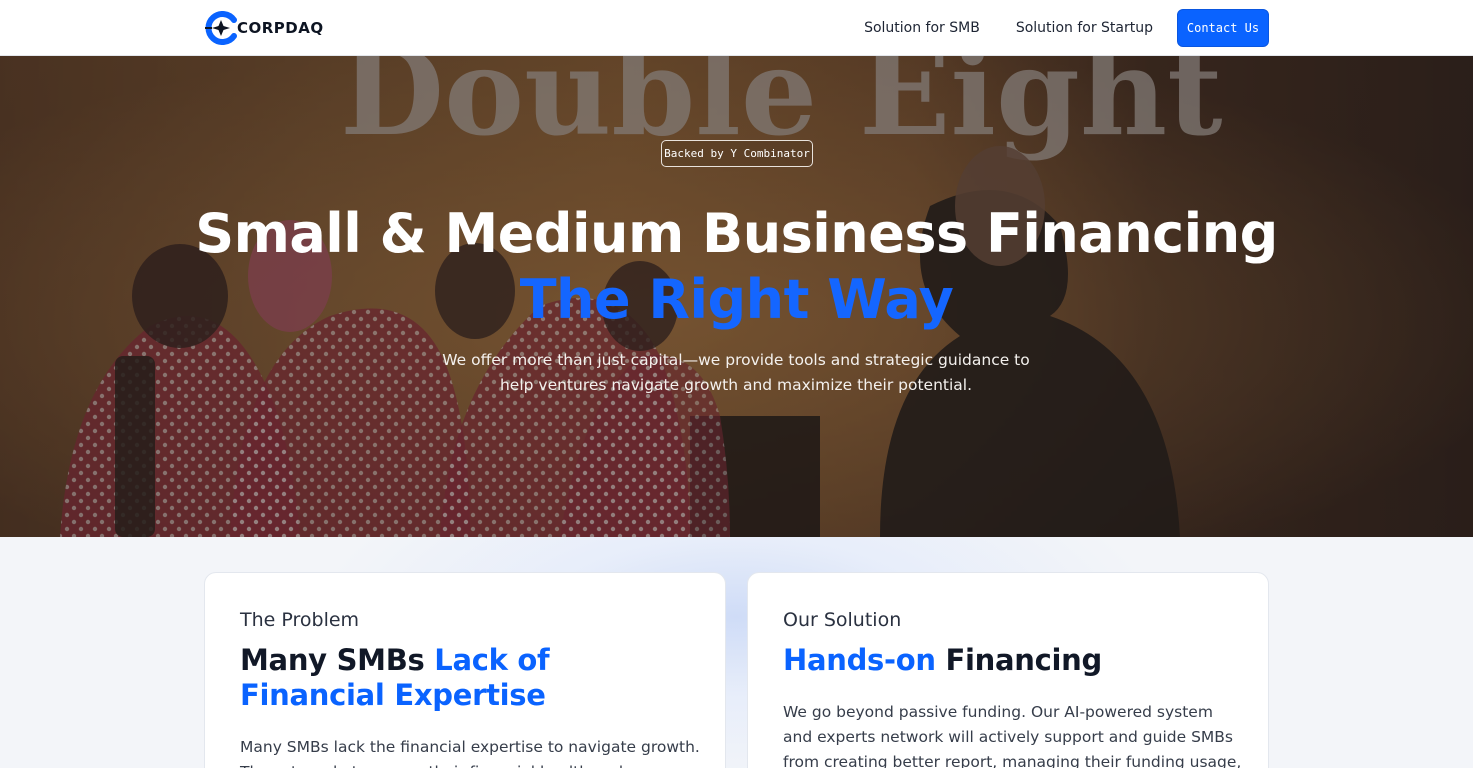 The image size is (1473, 768). Describe the element at coordinates (736, 233) in the screenshot. I see `hero-title: Small & Medium Business Financing` at that location.